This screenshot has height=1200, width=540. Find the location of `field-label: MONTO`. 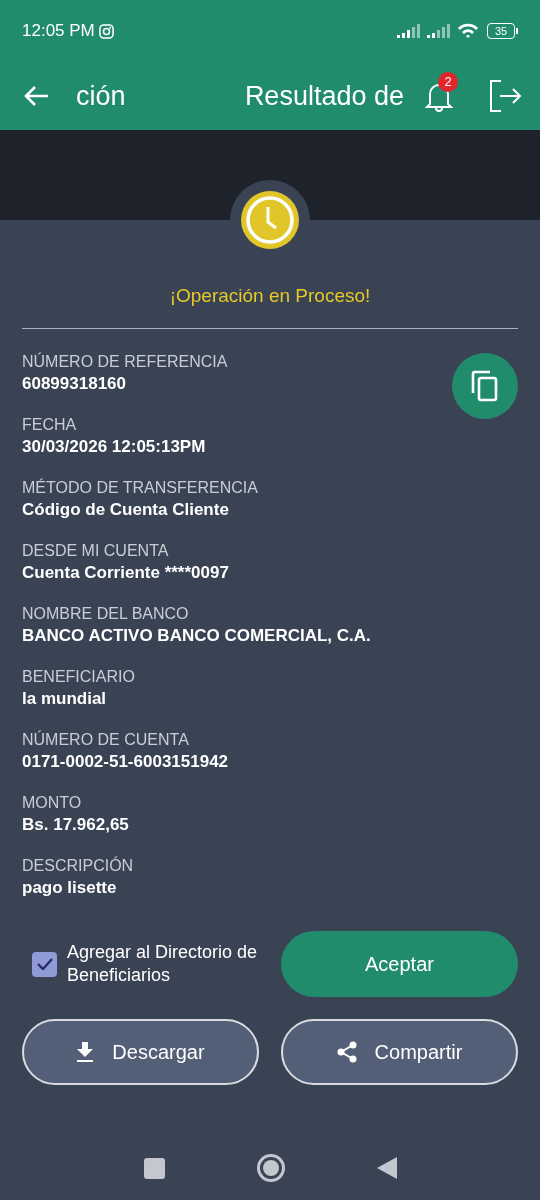

field-label: MONTO is located at coordinates (52, 803).